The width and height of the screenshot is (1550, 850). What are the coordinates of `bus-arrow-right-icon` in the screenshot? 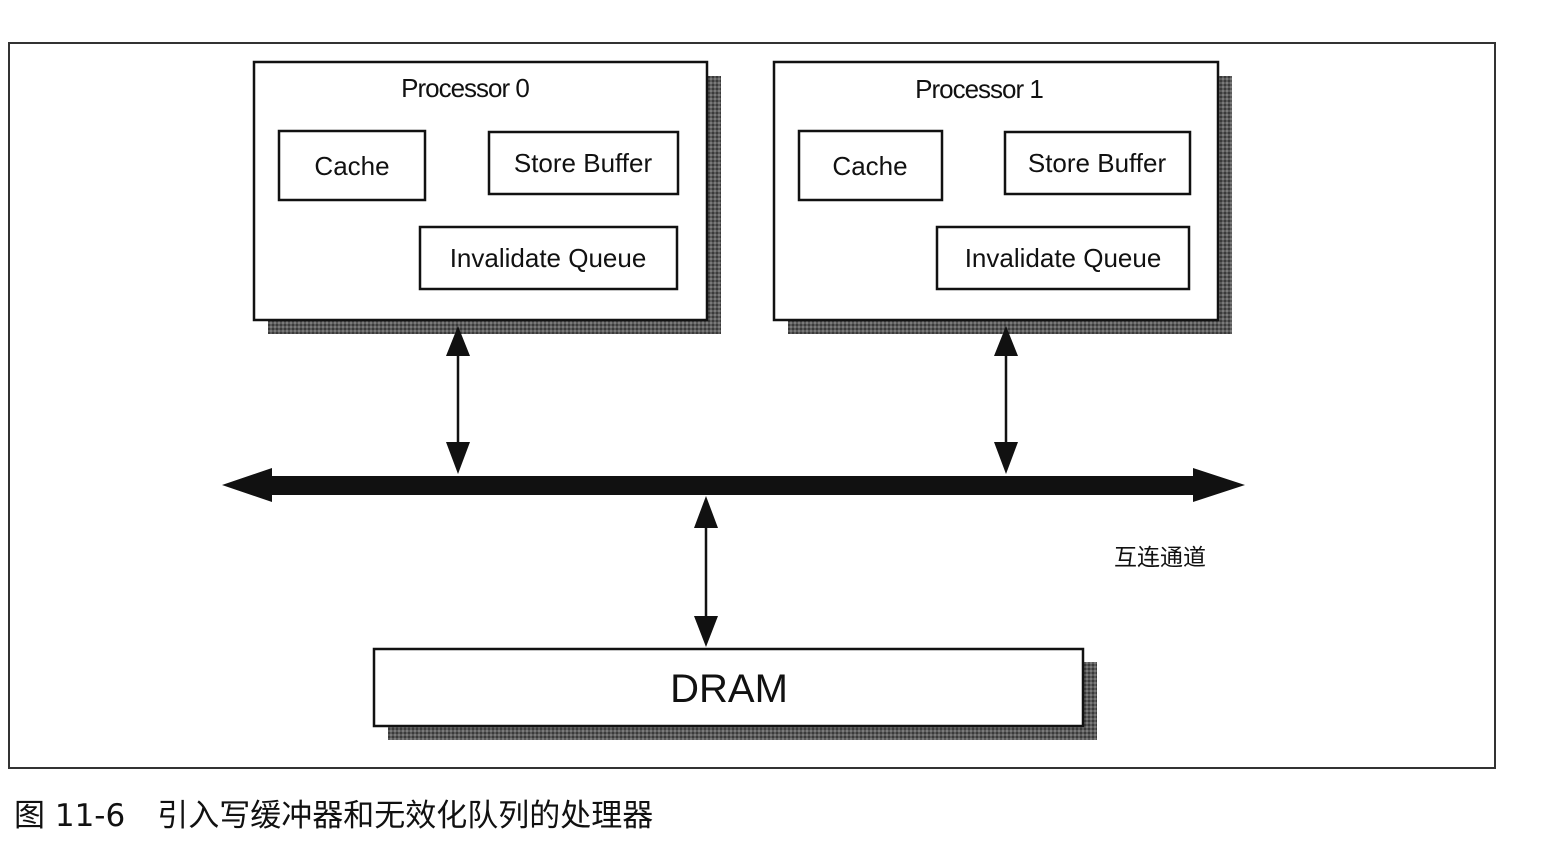 It's located at (1219, 485).